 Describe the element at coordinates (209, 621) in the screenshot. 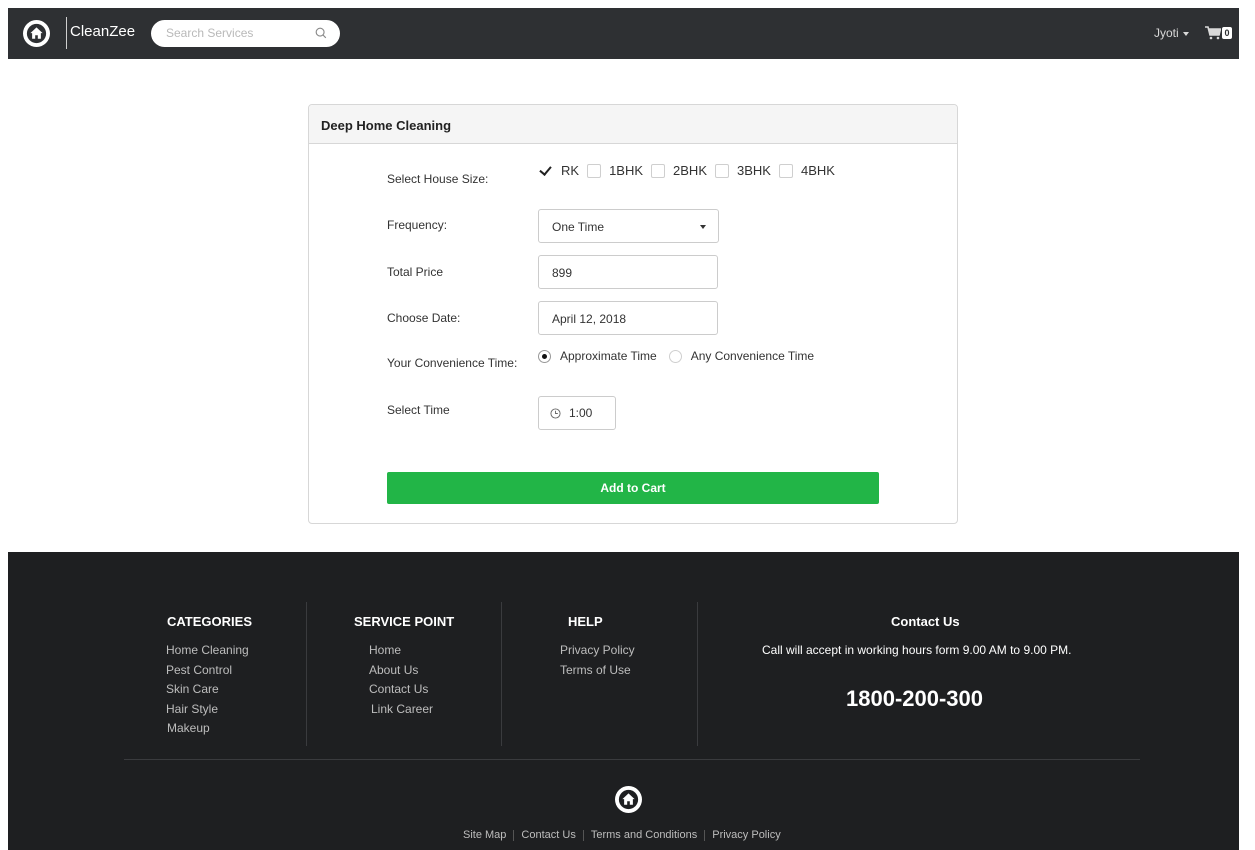

I see `categories-title: CATEGORIES` at that location.